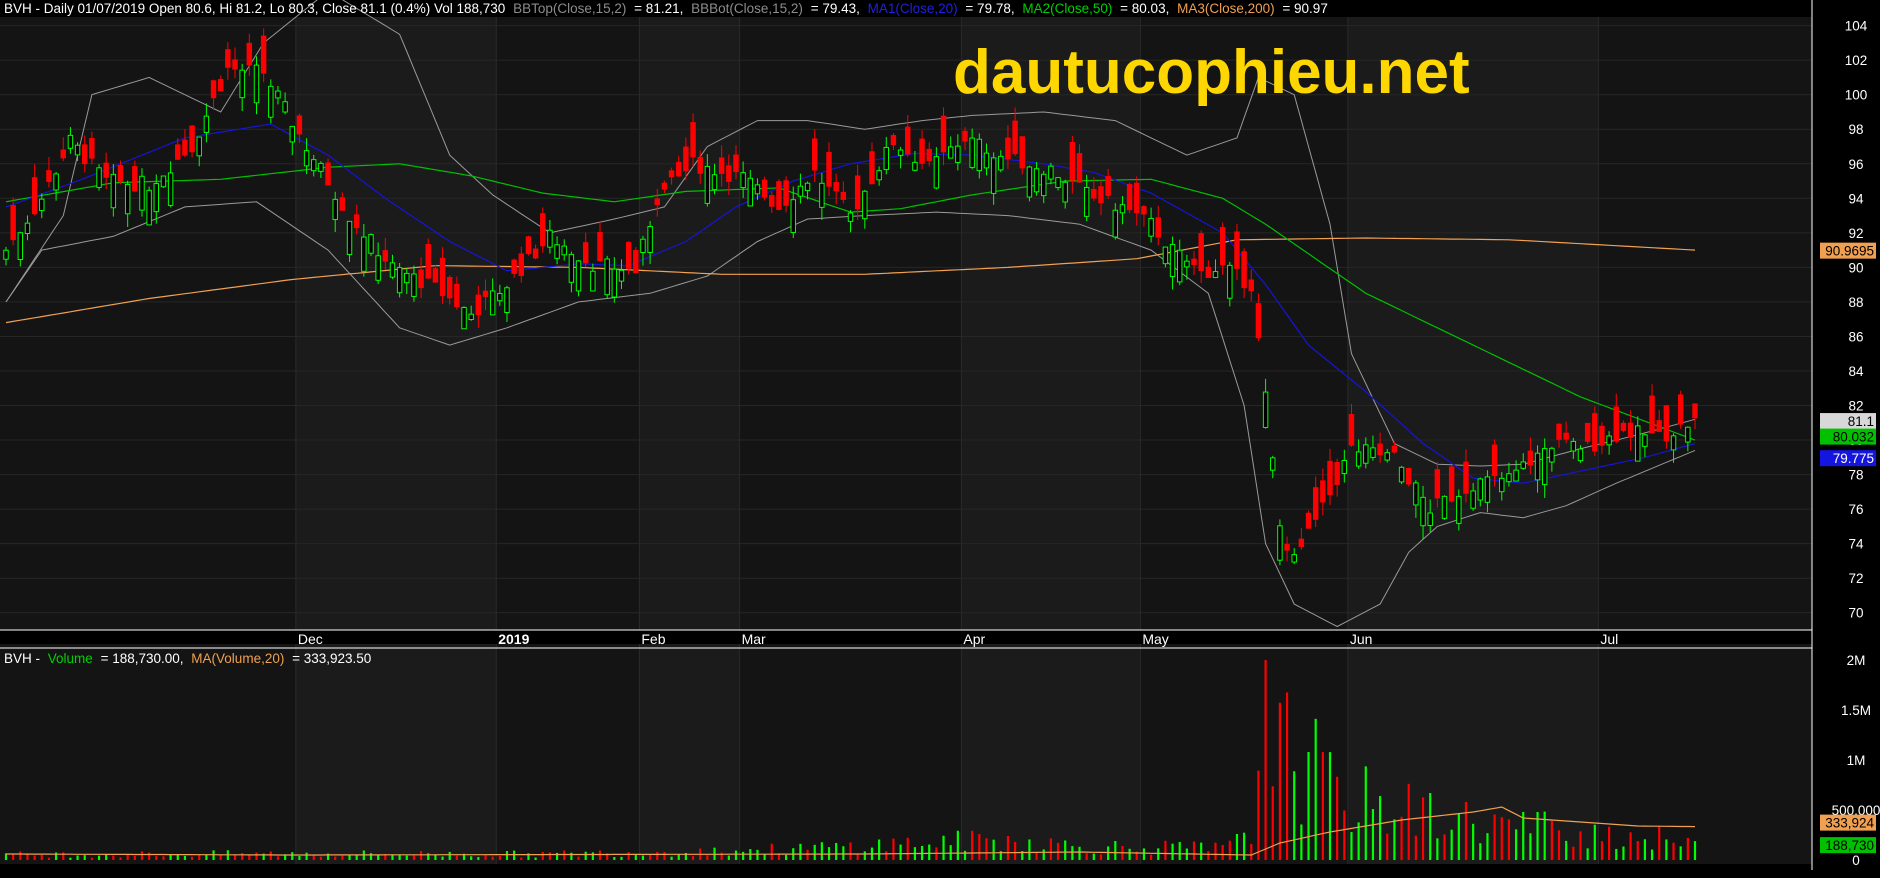 This screenshot has width=1880, height=878. Describe the element at coordinates (142, 658) in the screenshot. I see `volume-value: = 188,730.00,` at that location.